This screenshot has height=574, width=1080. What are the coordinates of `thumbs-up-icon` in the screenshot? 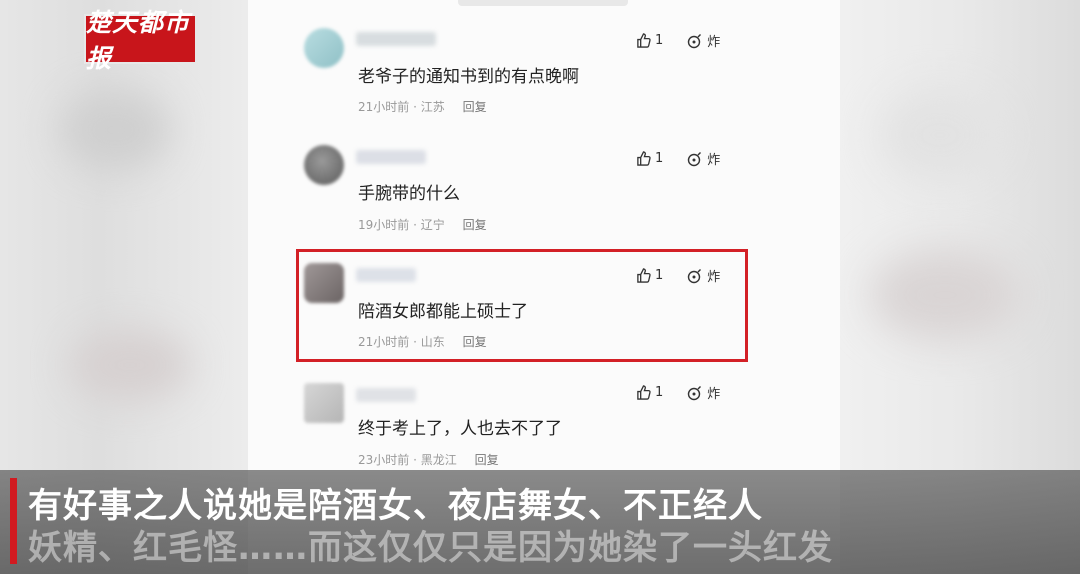 It's located at (643, 392).